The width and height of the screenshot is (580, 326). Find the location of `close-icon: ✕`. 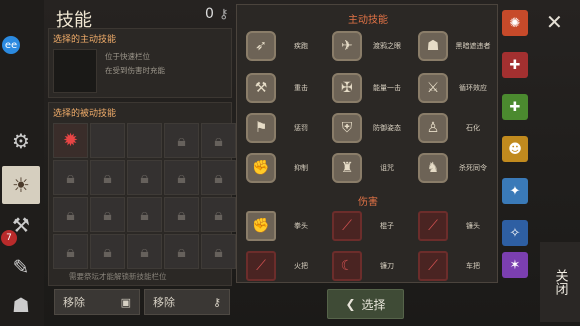

close-icon: ✕ is located at coordinates (554, 22).